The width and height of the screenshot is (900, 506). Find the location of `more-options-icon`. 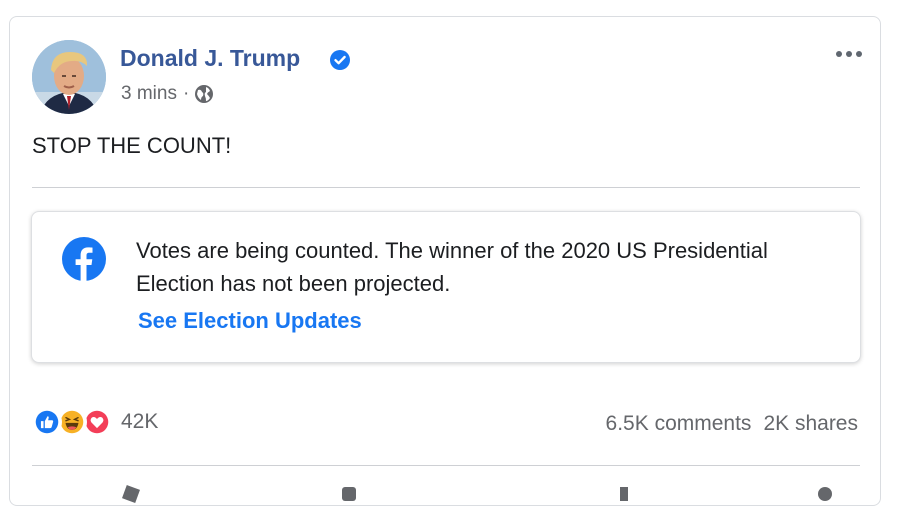

more-options-icon is located at coordinates (849, 54).